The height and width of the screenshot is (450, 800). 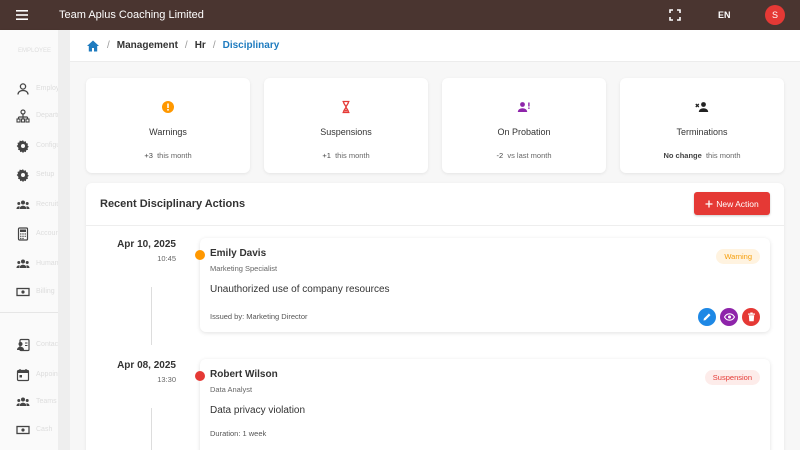 I want to click on sidebar-item-label: Configurations Settings, so click(x=47, y=145).